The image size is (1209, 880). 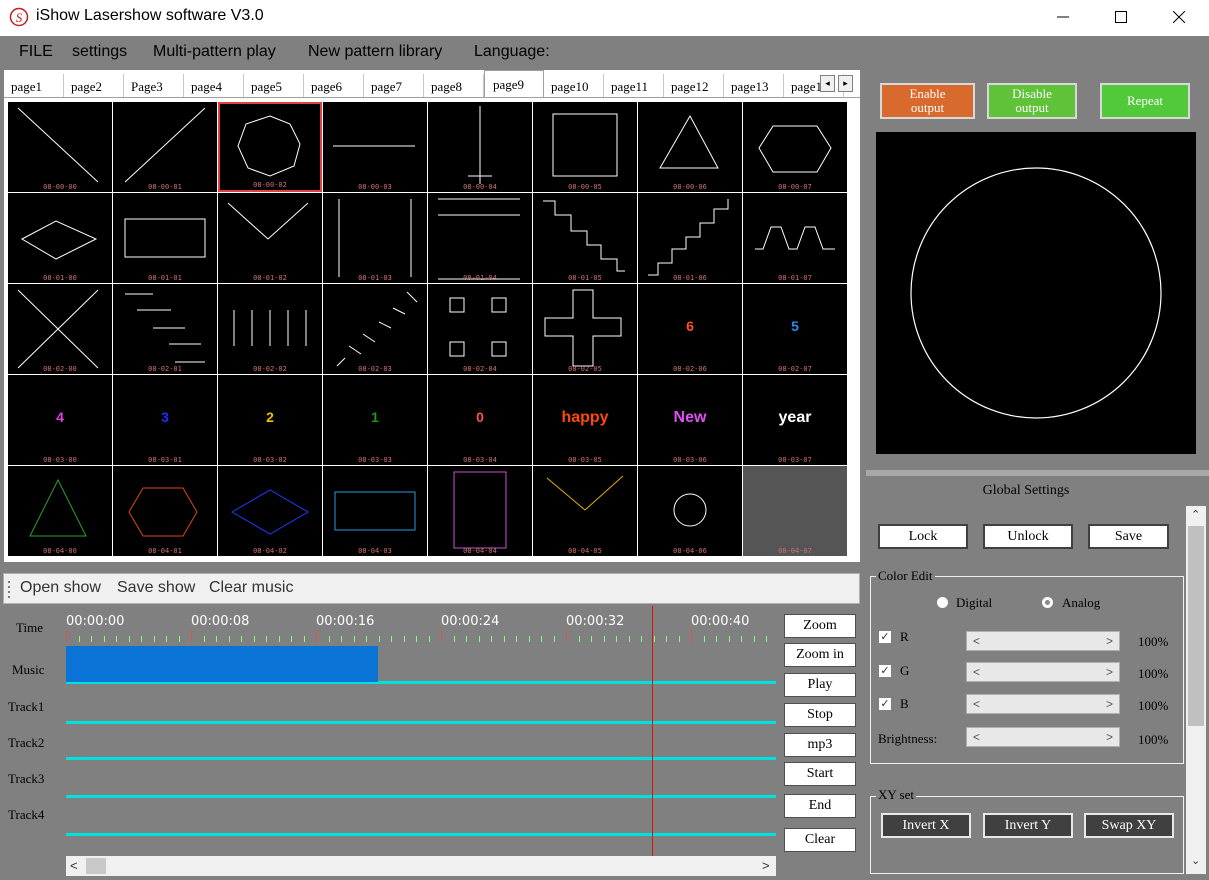 What do you see at coordinates (585, 147) in the screenshot?
I see `pattern-cell-08-00-05: 08-00-05` at bounding box center [585, 147].